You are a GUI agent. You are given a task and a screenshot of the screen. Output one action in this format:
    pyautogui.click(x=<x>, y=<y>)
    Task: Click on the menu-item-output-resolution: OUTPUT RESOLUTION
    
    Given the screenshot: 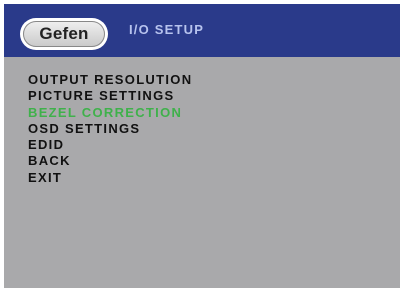 What is the action you would take?
    pyautogui.click(x=110, y=80)
    